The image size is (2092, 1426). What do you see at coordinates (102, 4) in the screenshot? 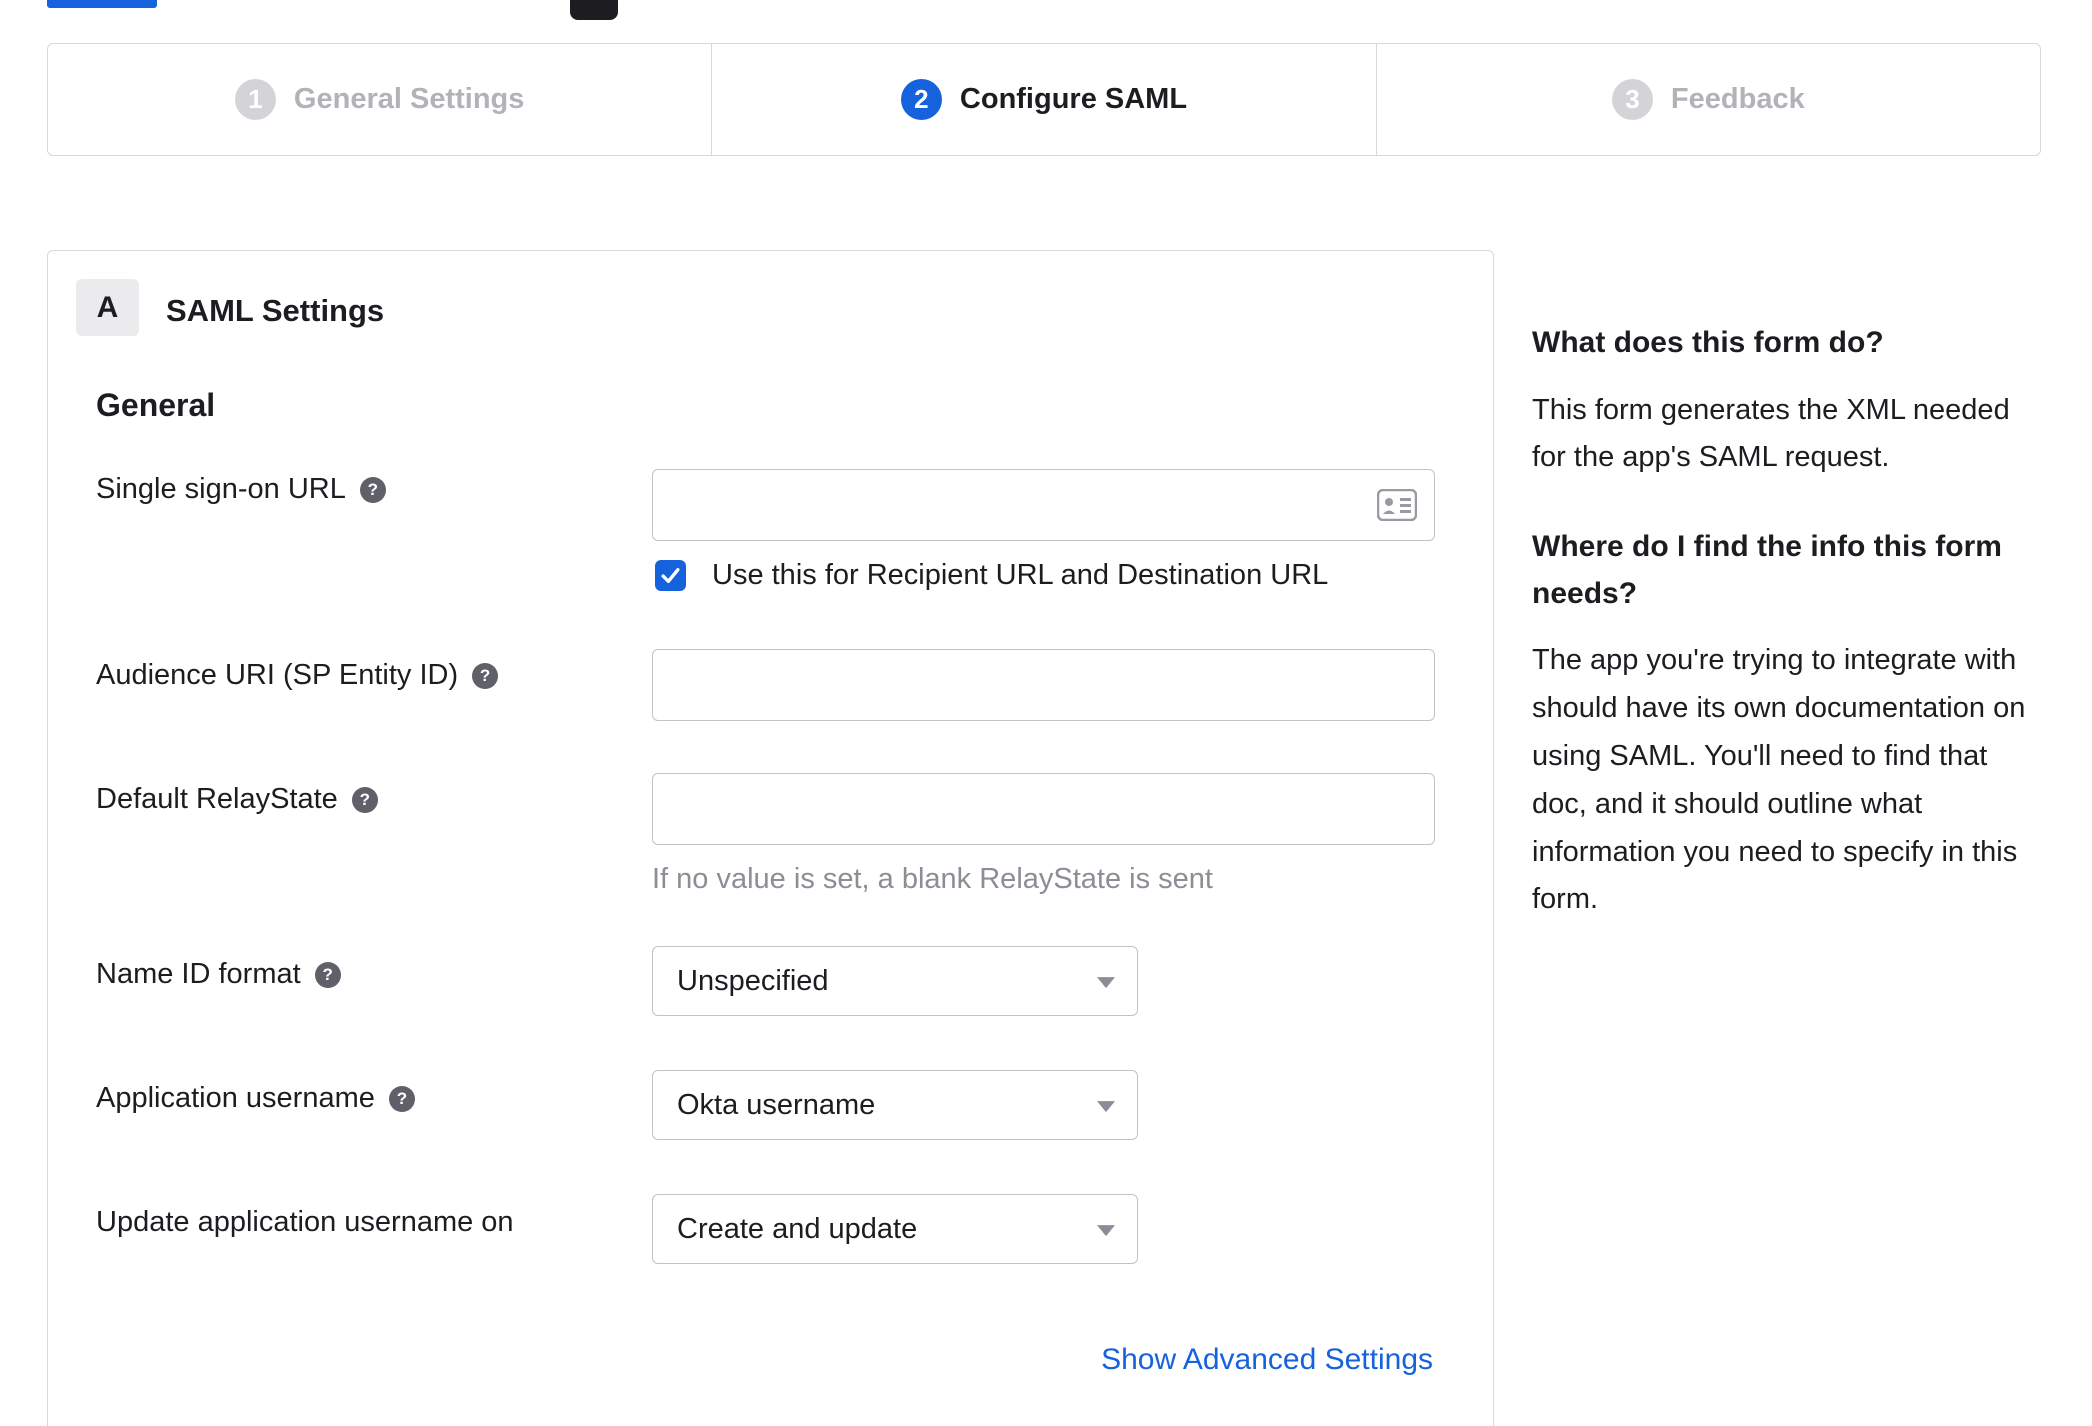
I see `cutoff-header-fragment-blue` at bounding box center [102, 4].